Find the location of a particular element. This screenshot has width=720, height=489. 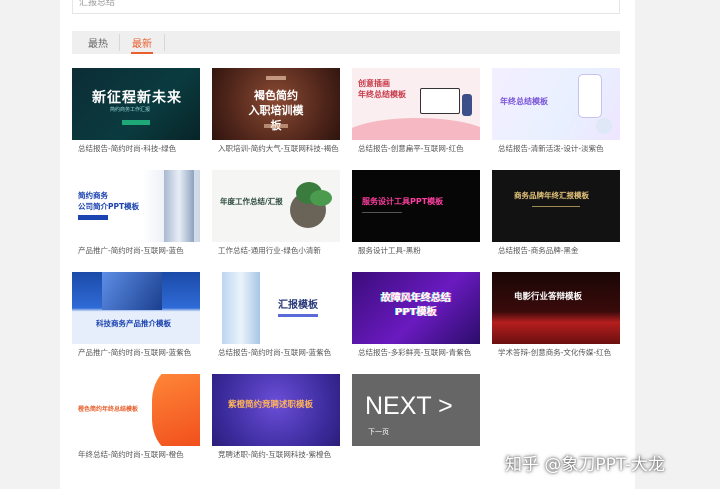

template-thumbnail: 服务设计工具PPT模板 is located at coordinates (416, 206).